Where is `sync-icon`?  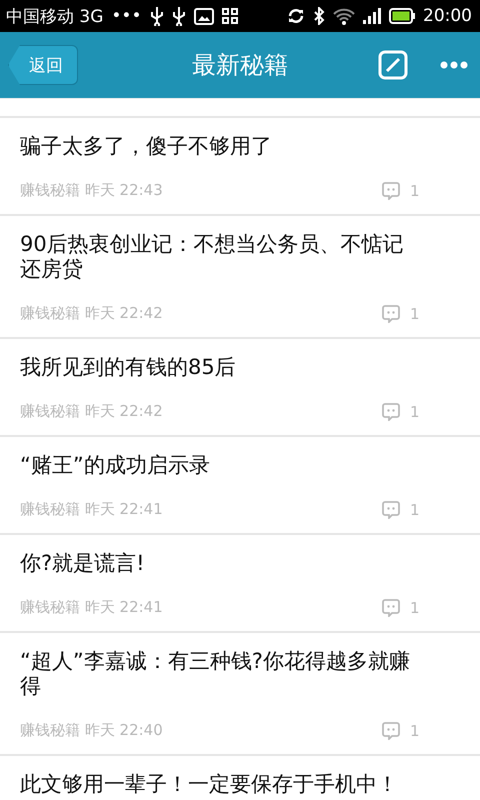
sync-icon is located at coordinates (296, 16).